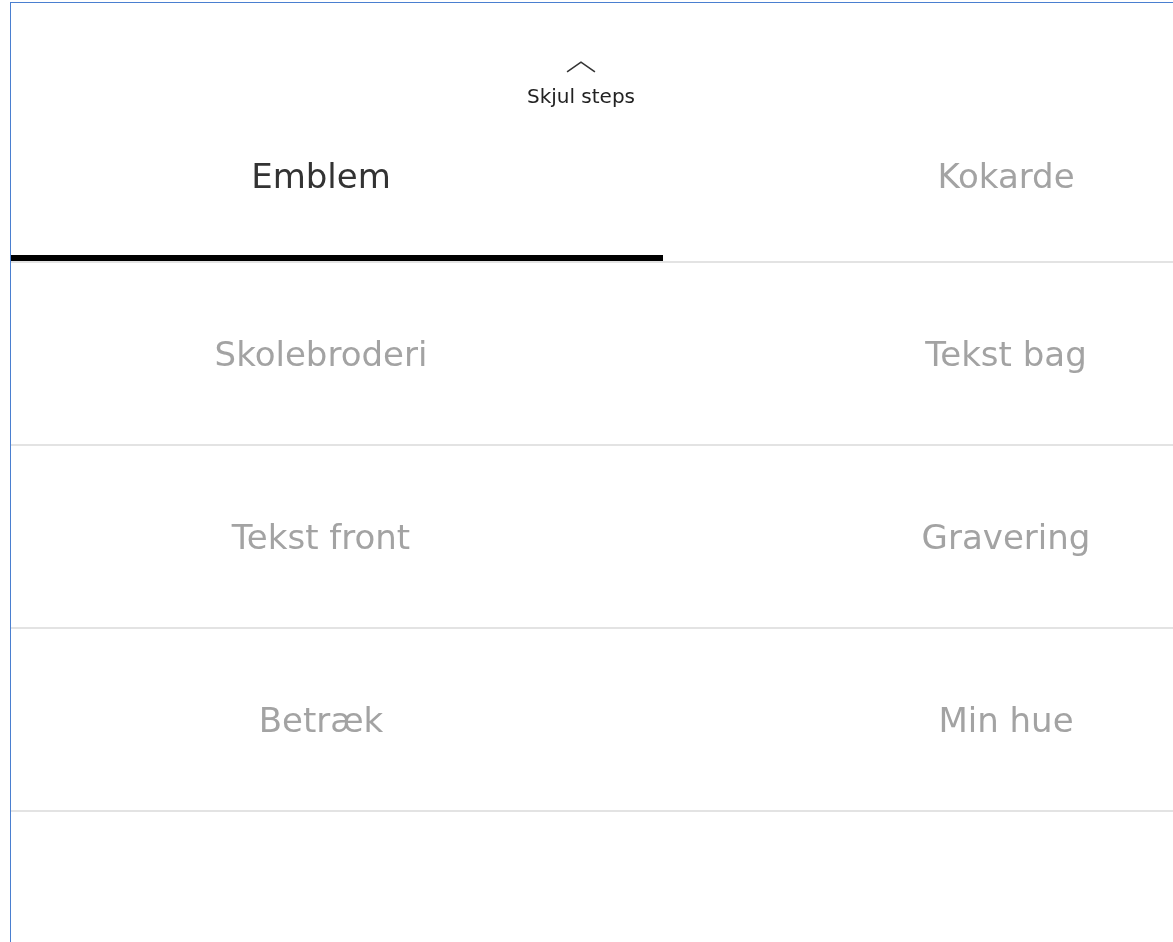  What do you see at coordinates (321, 536) in the screenshot?
I see `step-tab: Tekst front` at bounding box center [321, 536].